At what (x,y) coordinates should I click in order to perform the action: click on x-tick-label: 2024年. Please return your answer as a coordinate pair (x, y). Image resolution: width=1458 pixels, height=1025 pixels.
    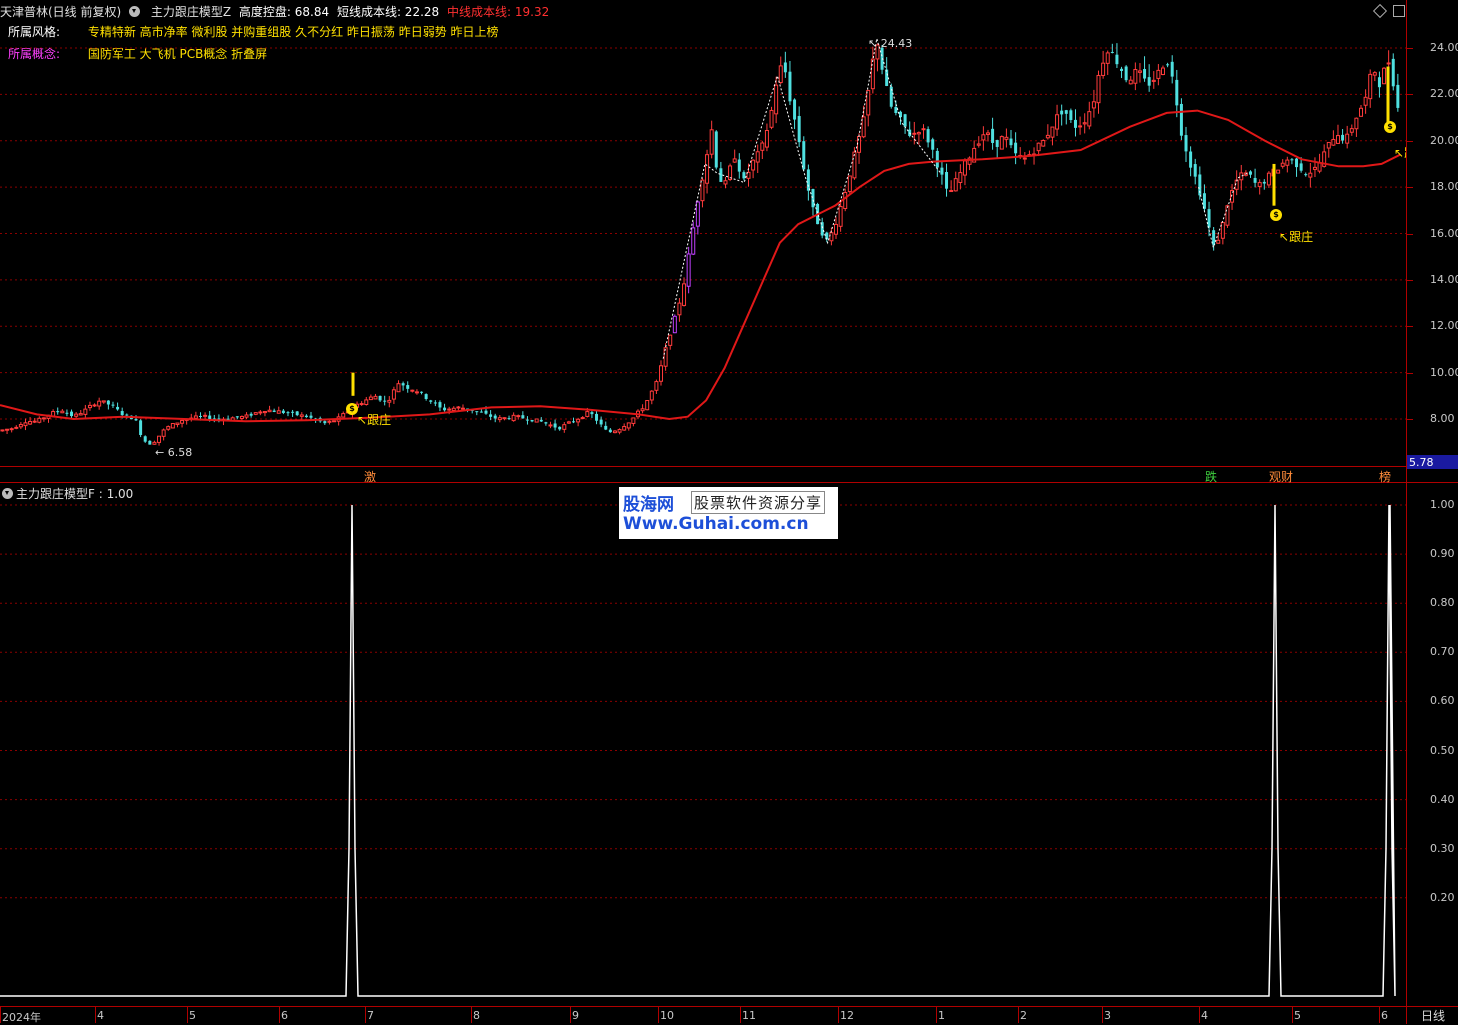
    Looking at the image, I should click on (21, 1017).